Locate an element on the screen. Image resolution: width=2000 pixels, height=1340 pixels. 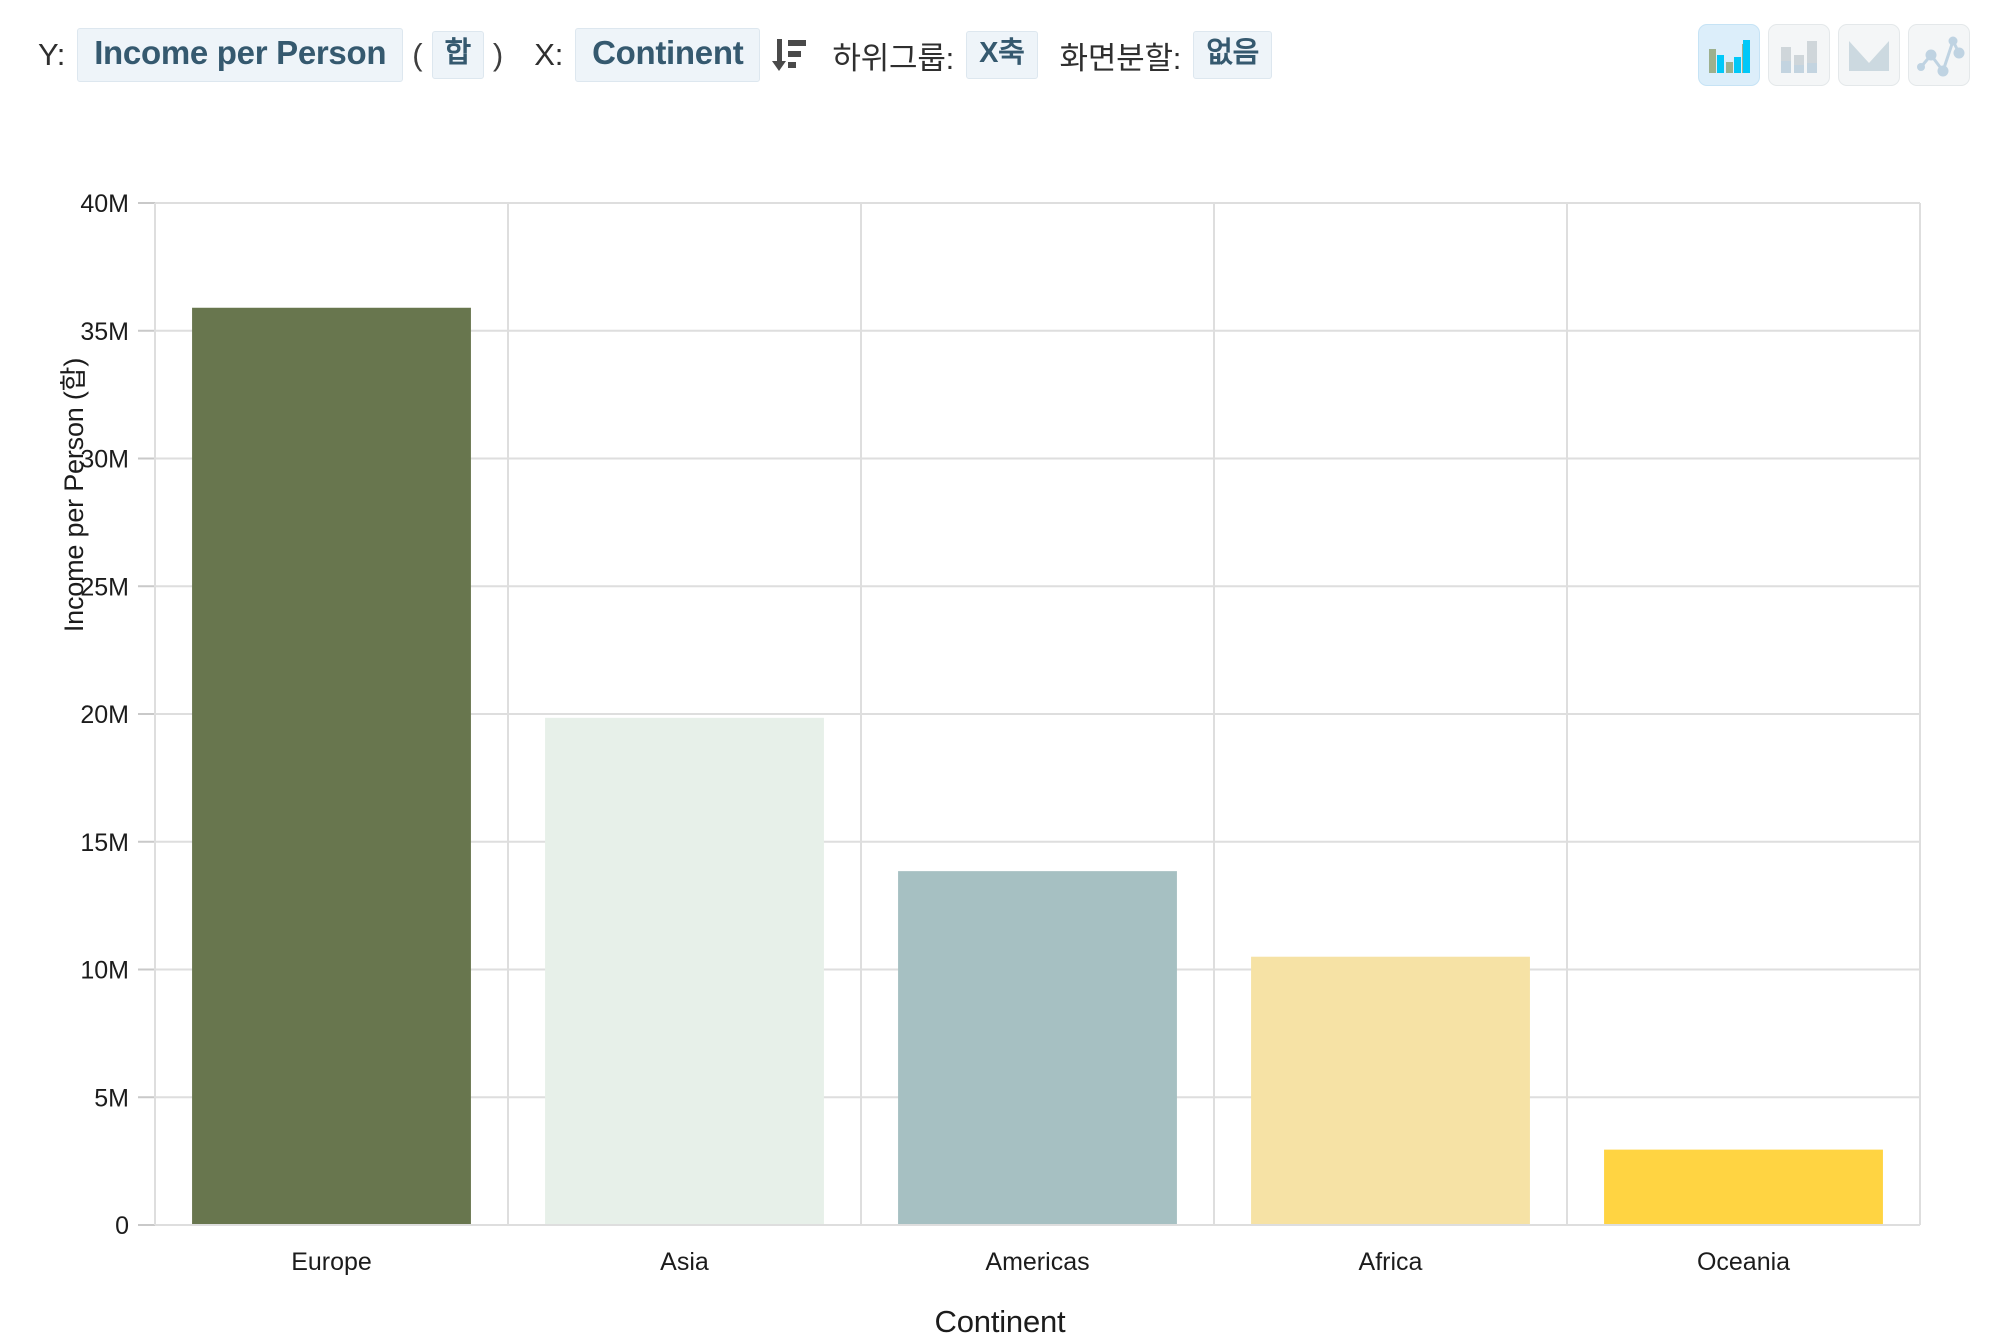
line-chart-button is located at coordinates (1939, 55).